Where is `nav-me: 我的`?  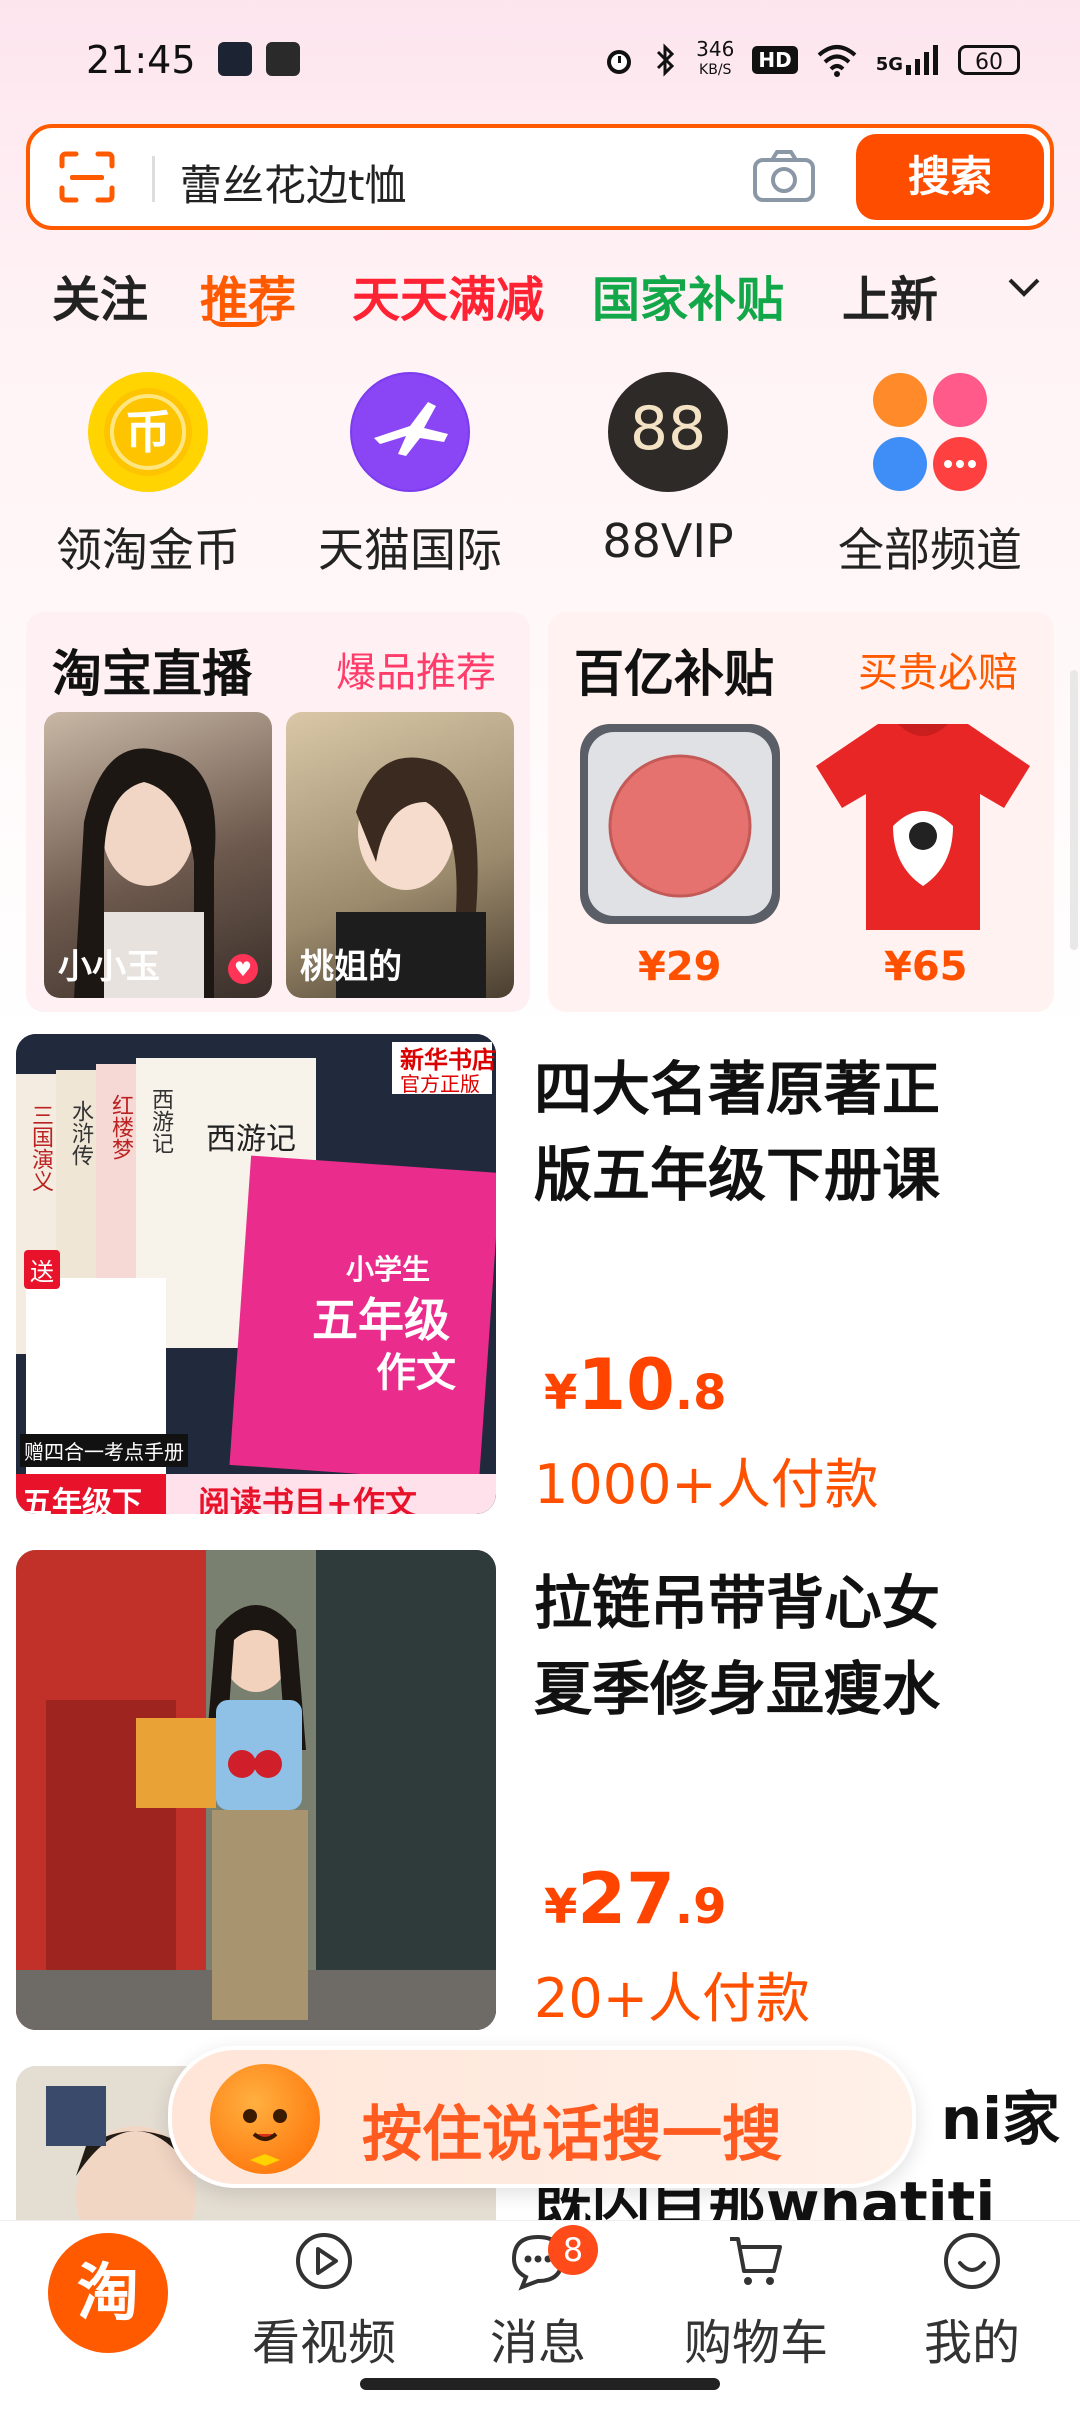
nav-me: 我的 is located at coordinates (972, 2302).